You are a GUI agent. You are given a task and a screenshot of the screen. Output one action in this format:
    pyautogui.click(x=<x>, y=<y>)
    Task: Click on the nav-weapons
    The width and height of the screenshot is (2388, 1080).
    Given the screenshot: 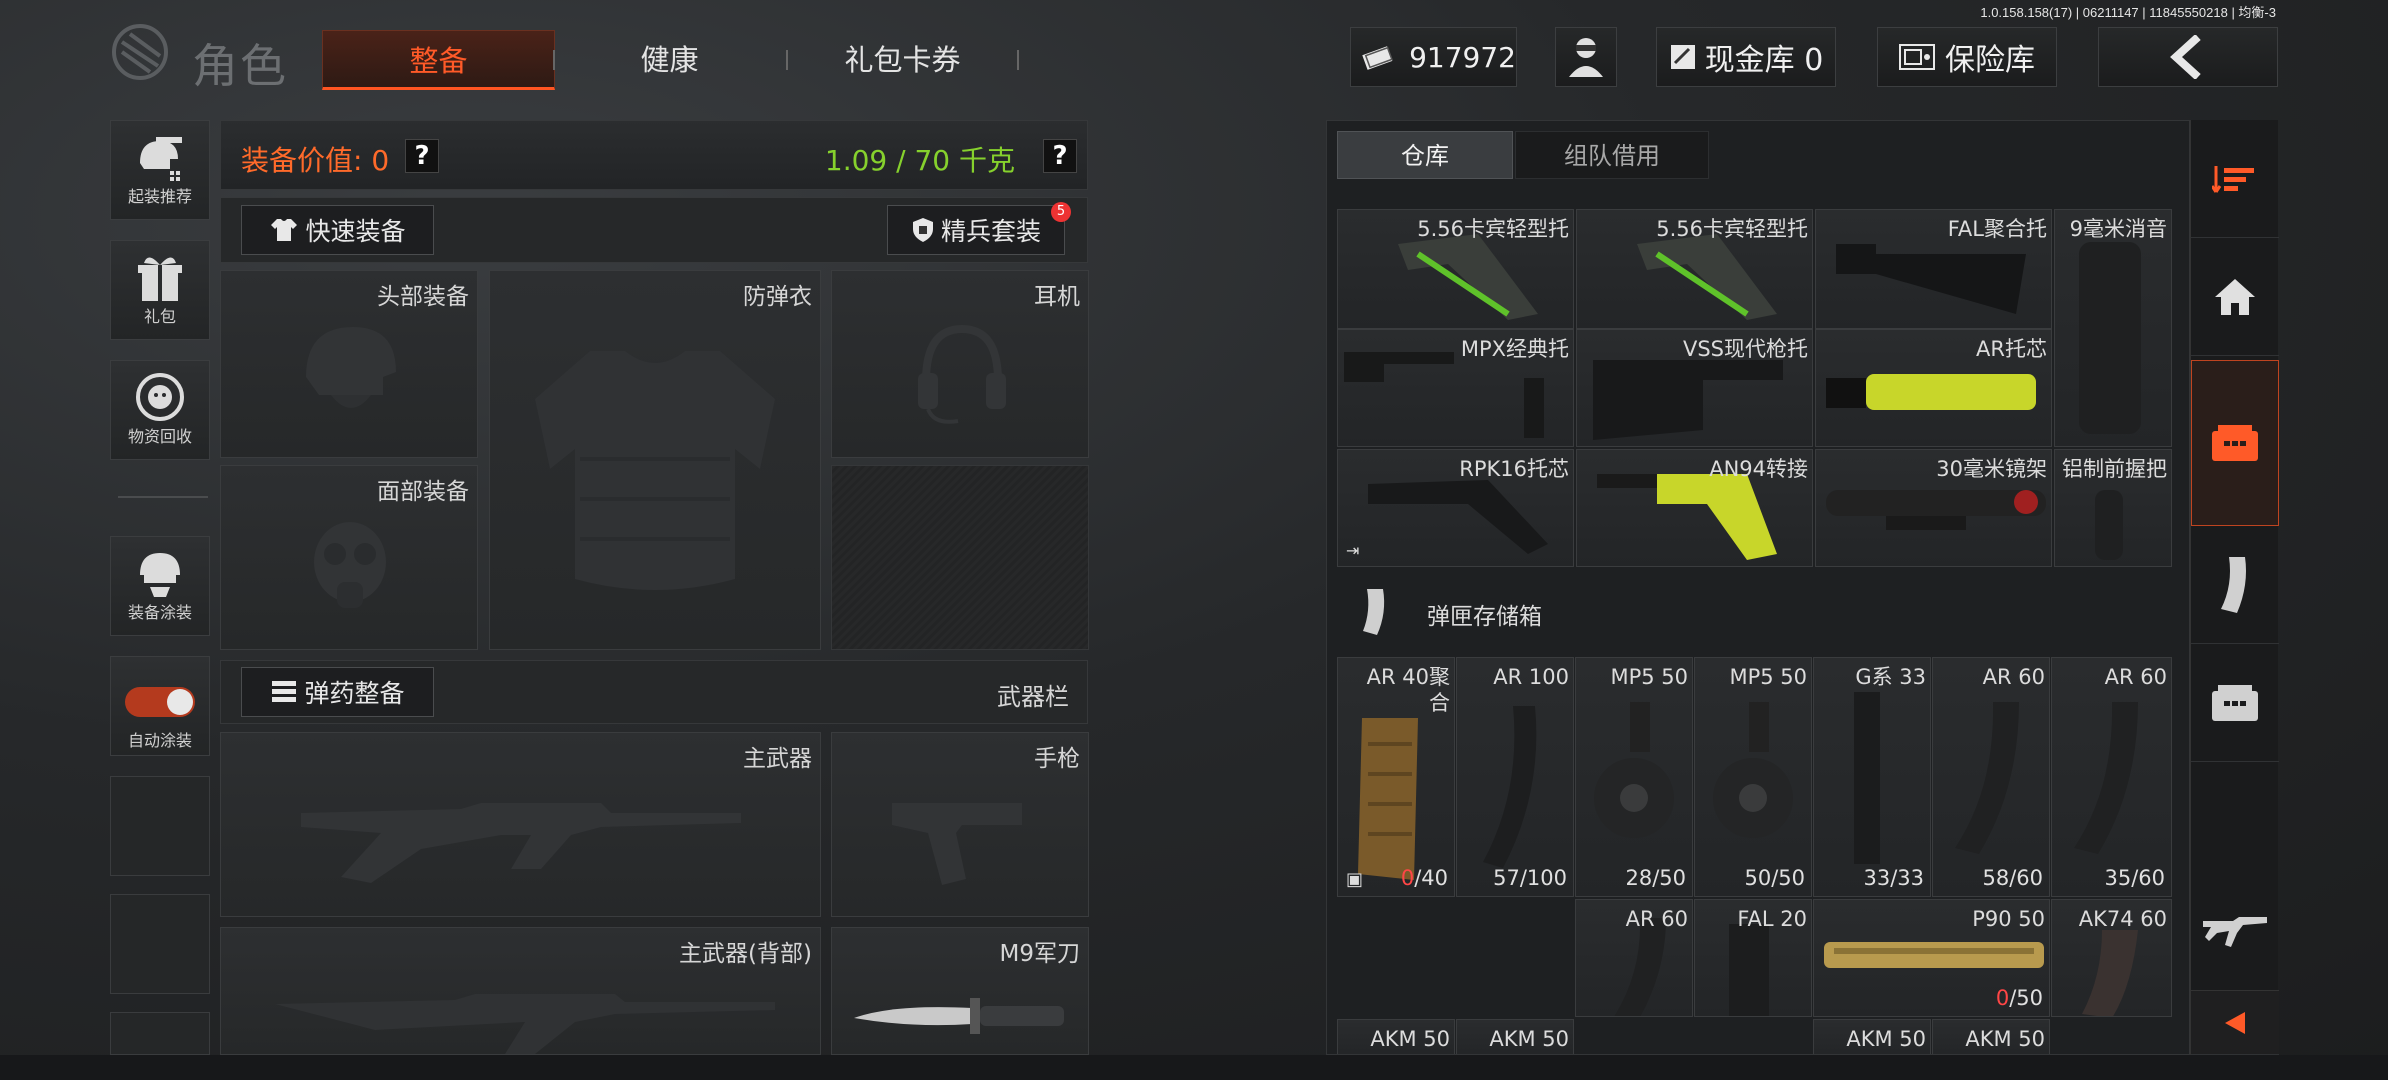 What is the action you would take?
    pyautogui.click(x=2235, y=871)
    